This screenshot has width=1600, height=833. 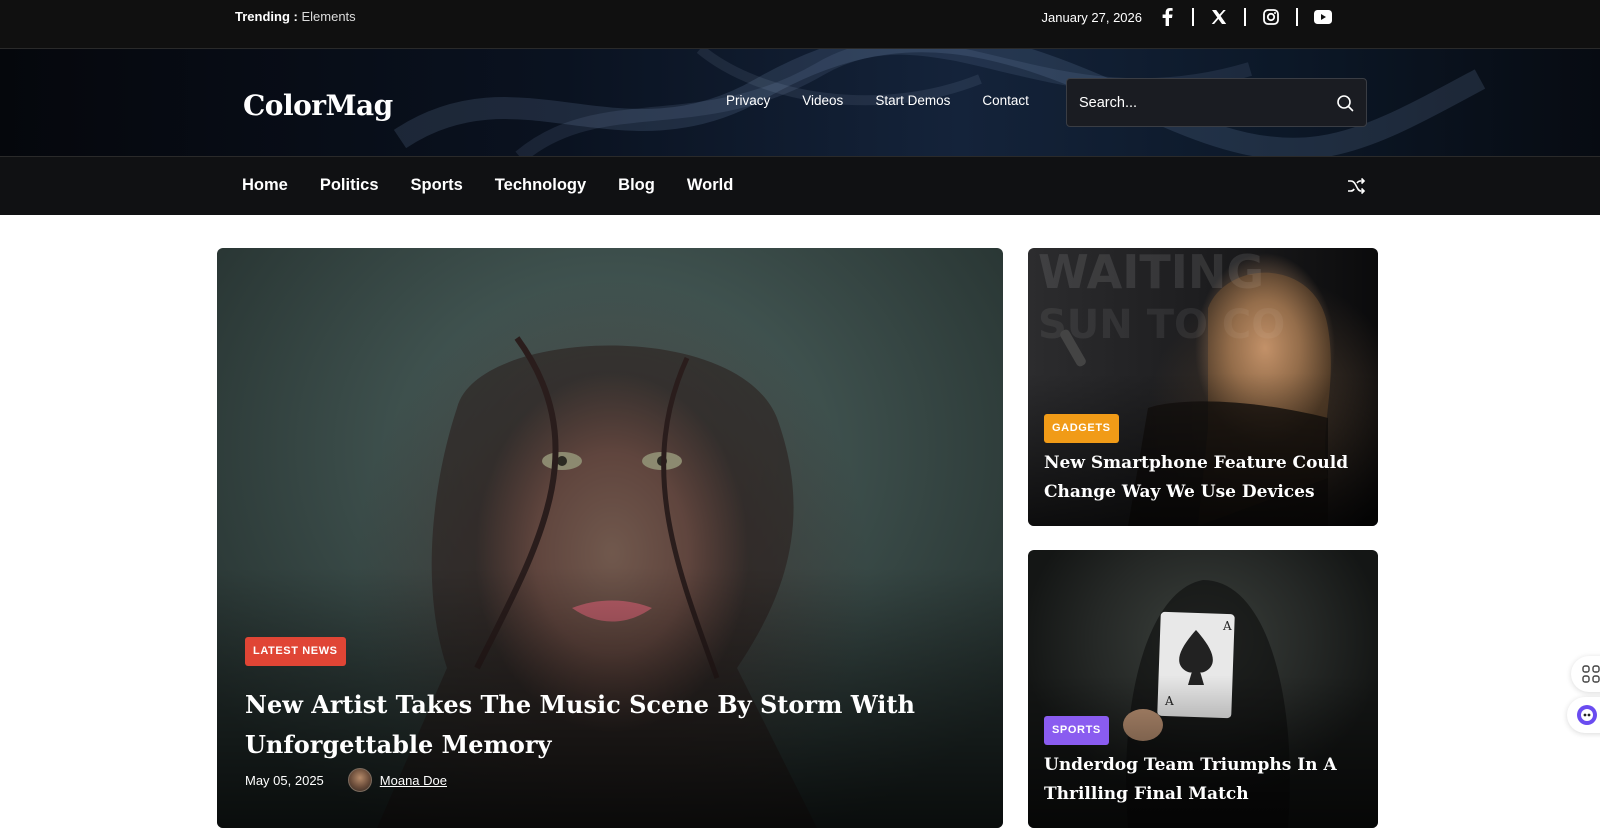 What do you see at coordinates (1591, 674) in the screenshot?
I see `grid-icon` at bounding box center [1591, 674].